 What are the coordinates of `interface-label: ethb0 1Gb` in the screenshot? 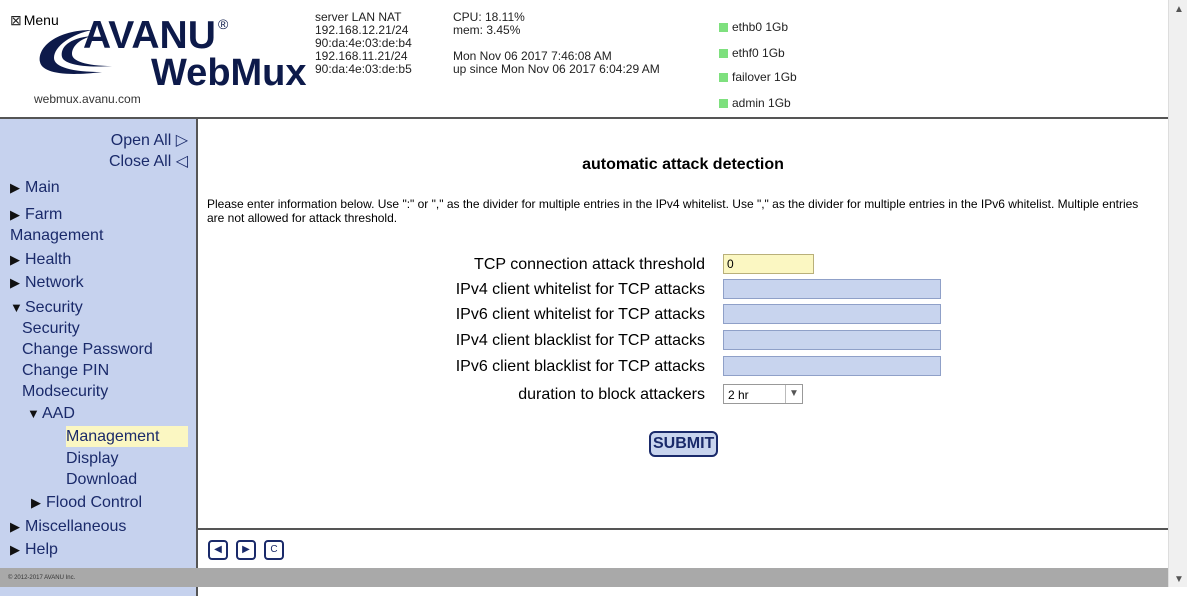 It's located at (760, 27).